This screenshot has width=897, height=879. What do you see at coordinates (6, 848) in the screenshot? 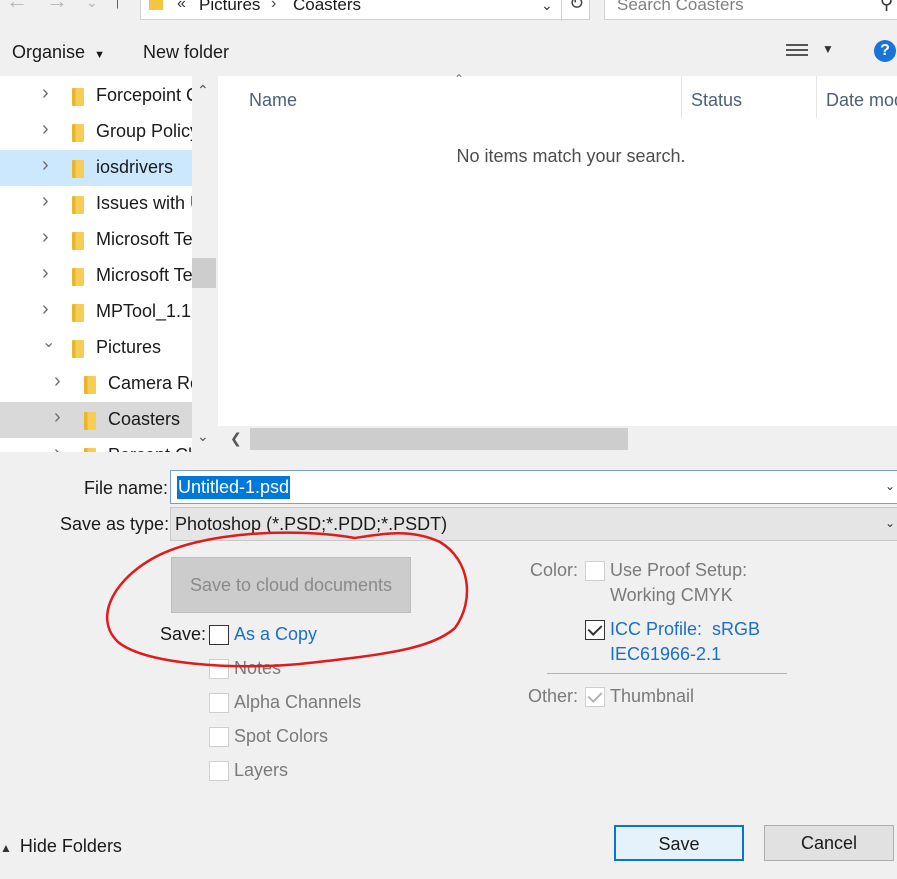
I see `chevron-up-icon: ▲` at bounding box center [6, 848].